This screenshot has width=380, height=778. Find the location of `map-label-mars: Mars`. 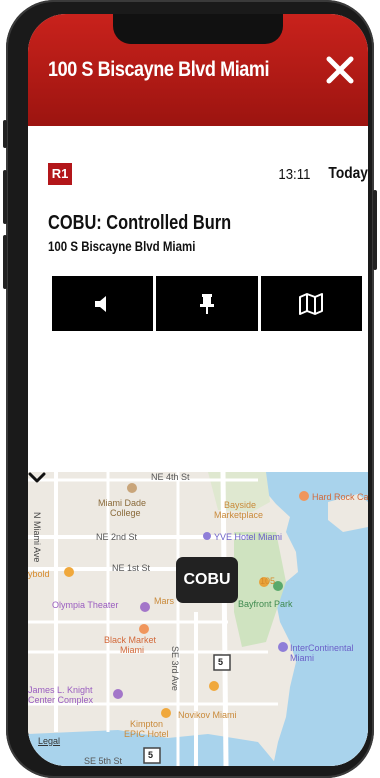

map-label-mars: Mars is located at coordinates (164, 601).